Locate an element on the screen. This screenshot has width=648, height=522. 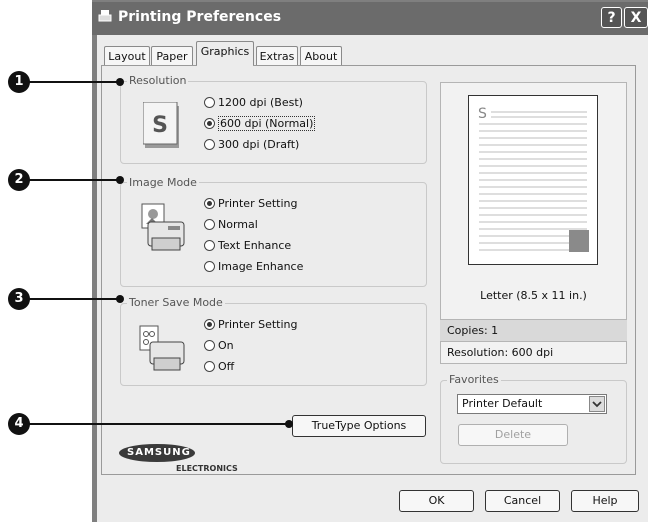
help-title-button: ? is located at coordinates (611, 17).